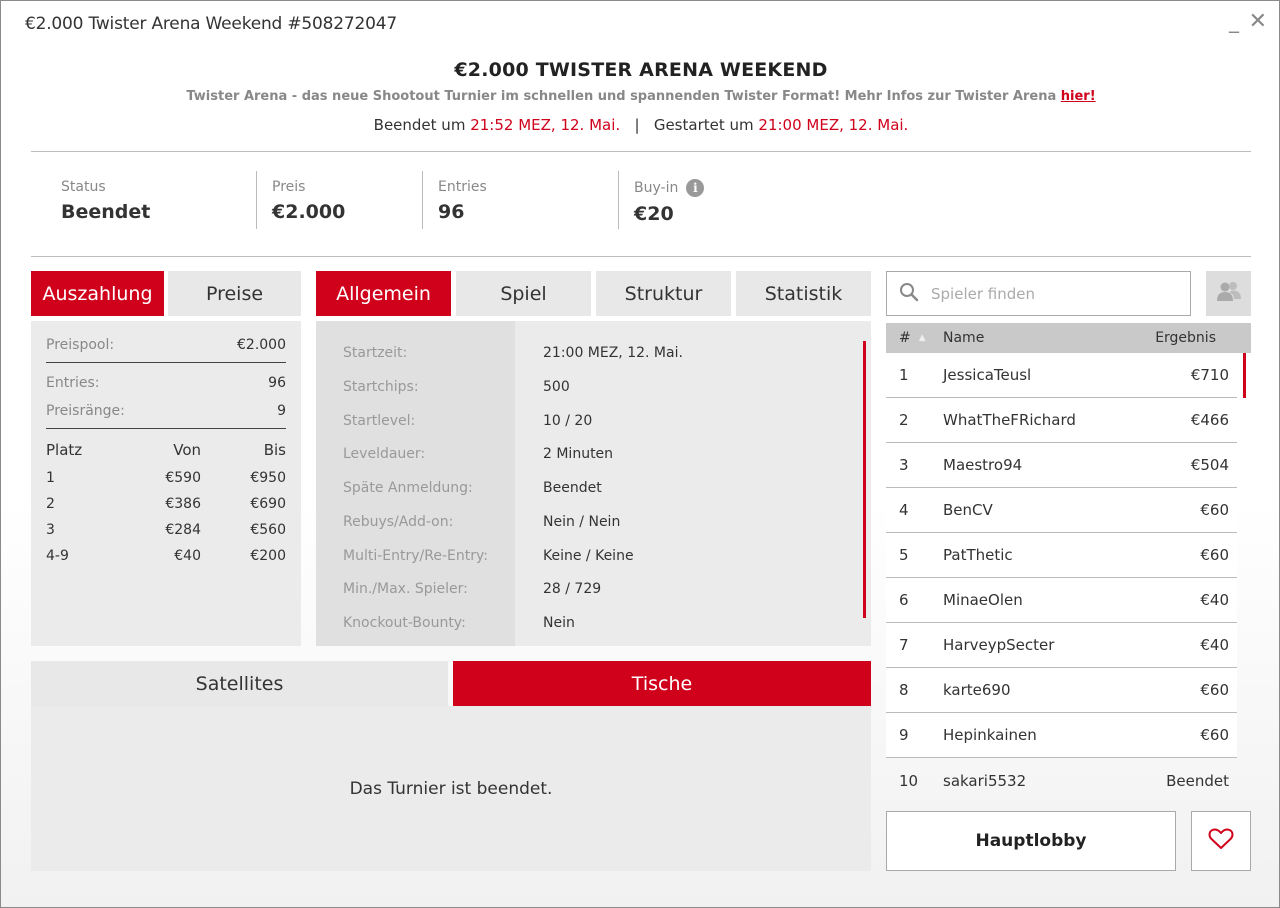 The width and height of the screenshot is (1280, 908). I want to click on friends-button, so click(1228, 293).